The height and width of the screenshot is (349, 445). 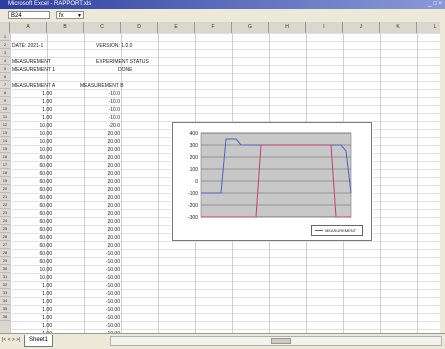 I want to click on column-header-j: J, so click(x=361, y=27).